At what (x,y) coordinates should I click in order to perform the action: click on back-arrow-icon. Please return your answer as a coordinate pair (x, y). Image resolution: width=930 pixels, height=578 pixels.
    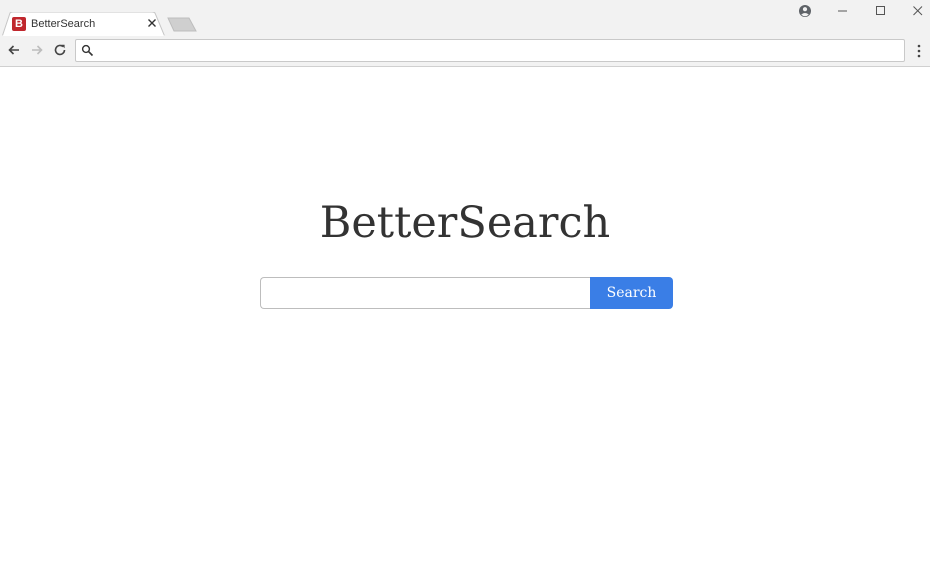
    Looking at the image, I should click on (14, 50).